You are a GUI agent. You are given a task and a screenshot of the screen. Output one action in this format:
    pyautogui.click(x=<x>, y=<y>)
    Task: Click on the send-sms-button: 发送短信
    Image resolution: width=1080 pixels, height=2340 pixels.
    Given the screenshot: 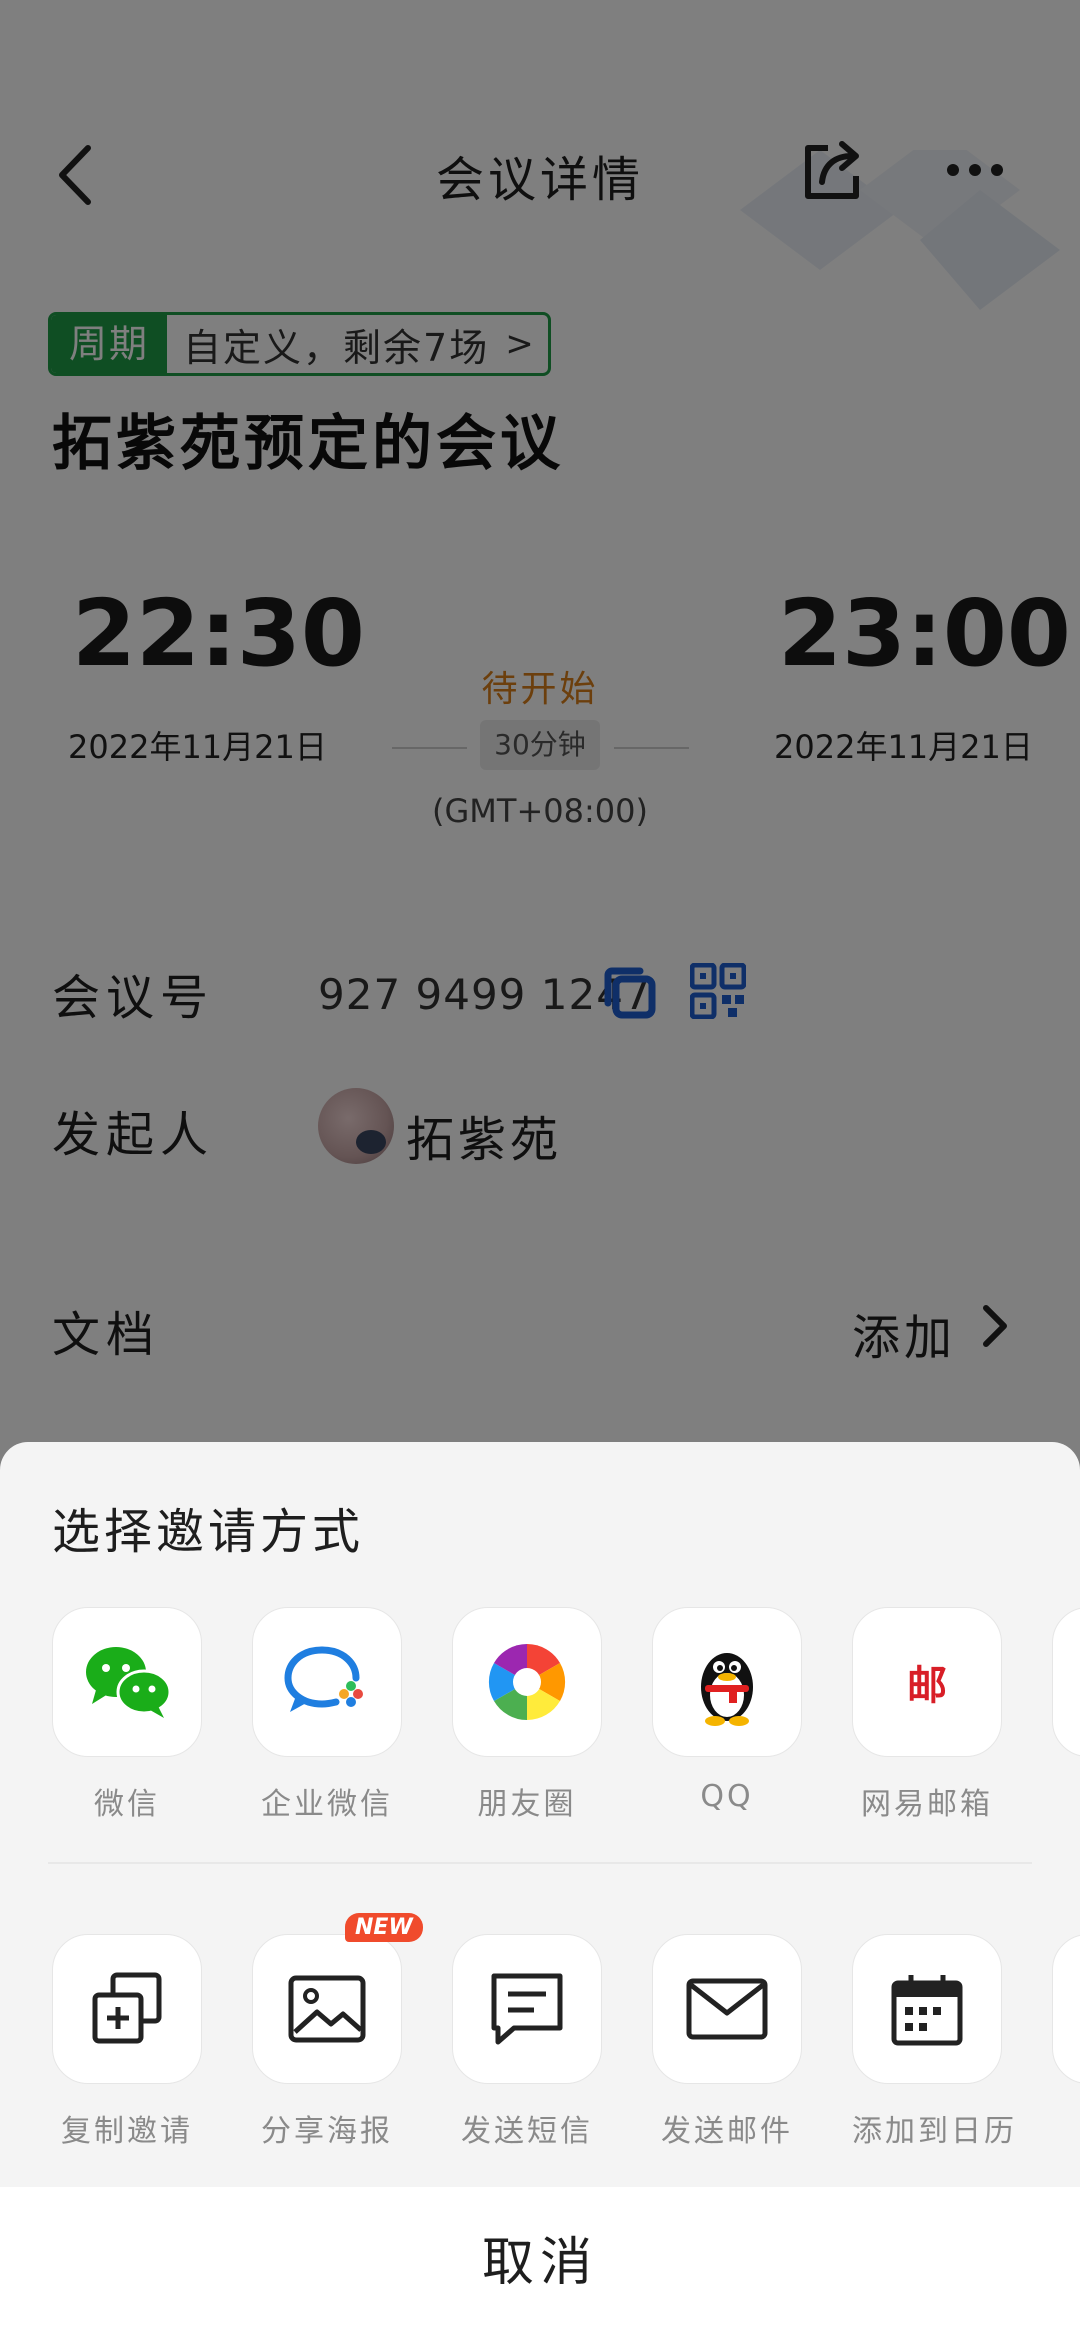 What is the action you would take?
    pyautogui.click(x=527, y=2042)
    